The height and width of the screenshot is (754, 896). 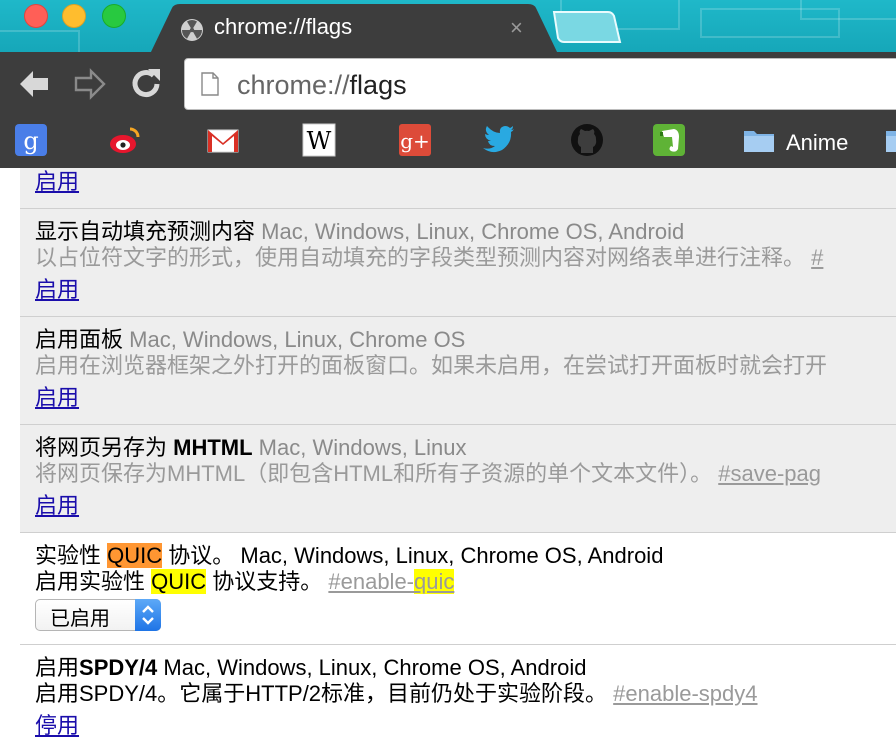 What do you see at coordinates (80, 619) in the screenshot?
I see `select-value: 已启用` at bounding box center [80, 619].